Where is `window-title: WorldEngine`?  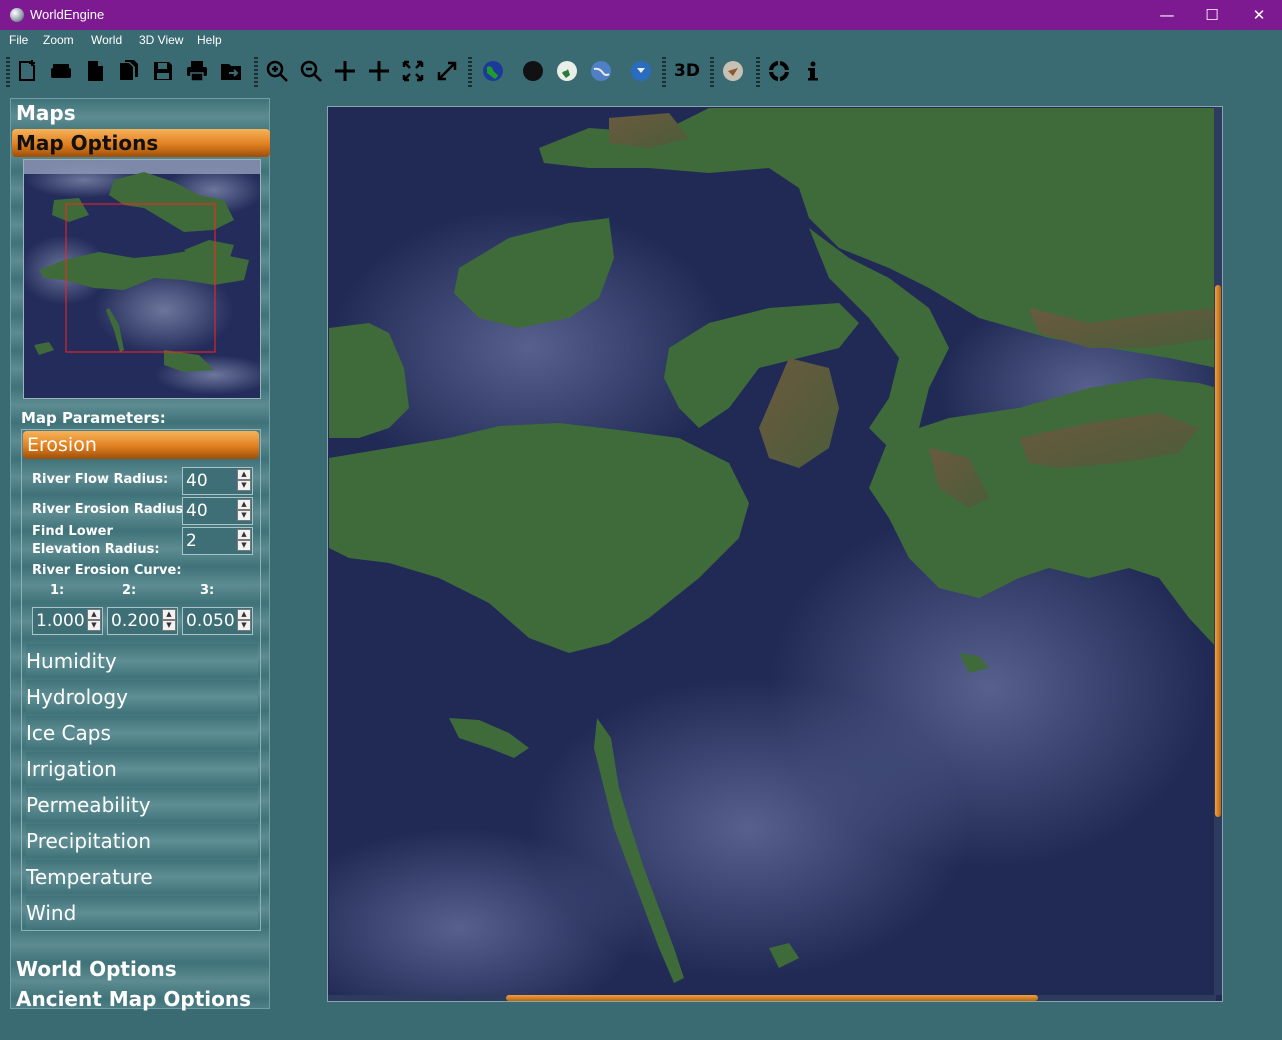 window-title: WorldEngine is located at coordinates (67, 14).